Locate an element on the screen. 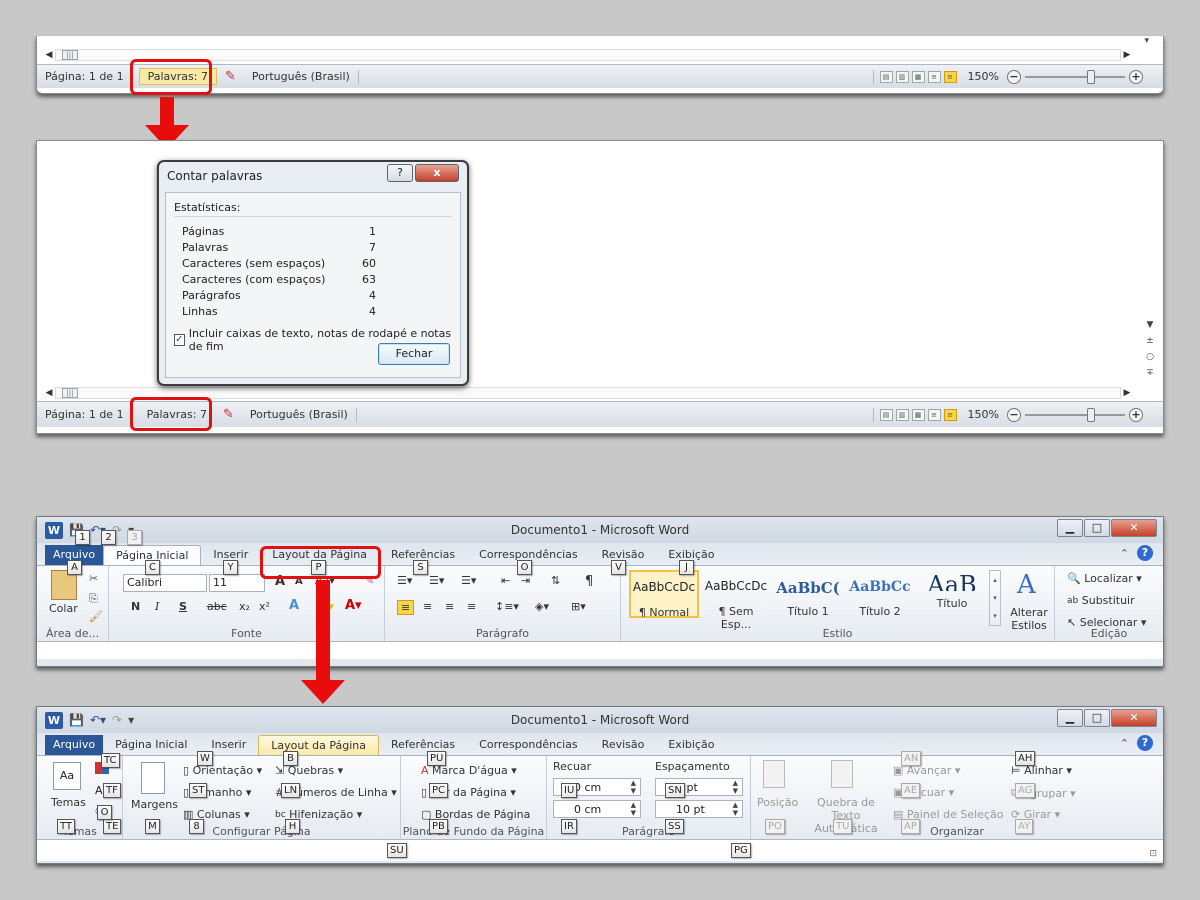  justify-icon: ≡ is located at coordinates (471, 606).